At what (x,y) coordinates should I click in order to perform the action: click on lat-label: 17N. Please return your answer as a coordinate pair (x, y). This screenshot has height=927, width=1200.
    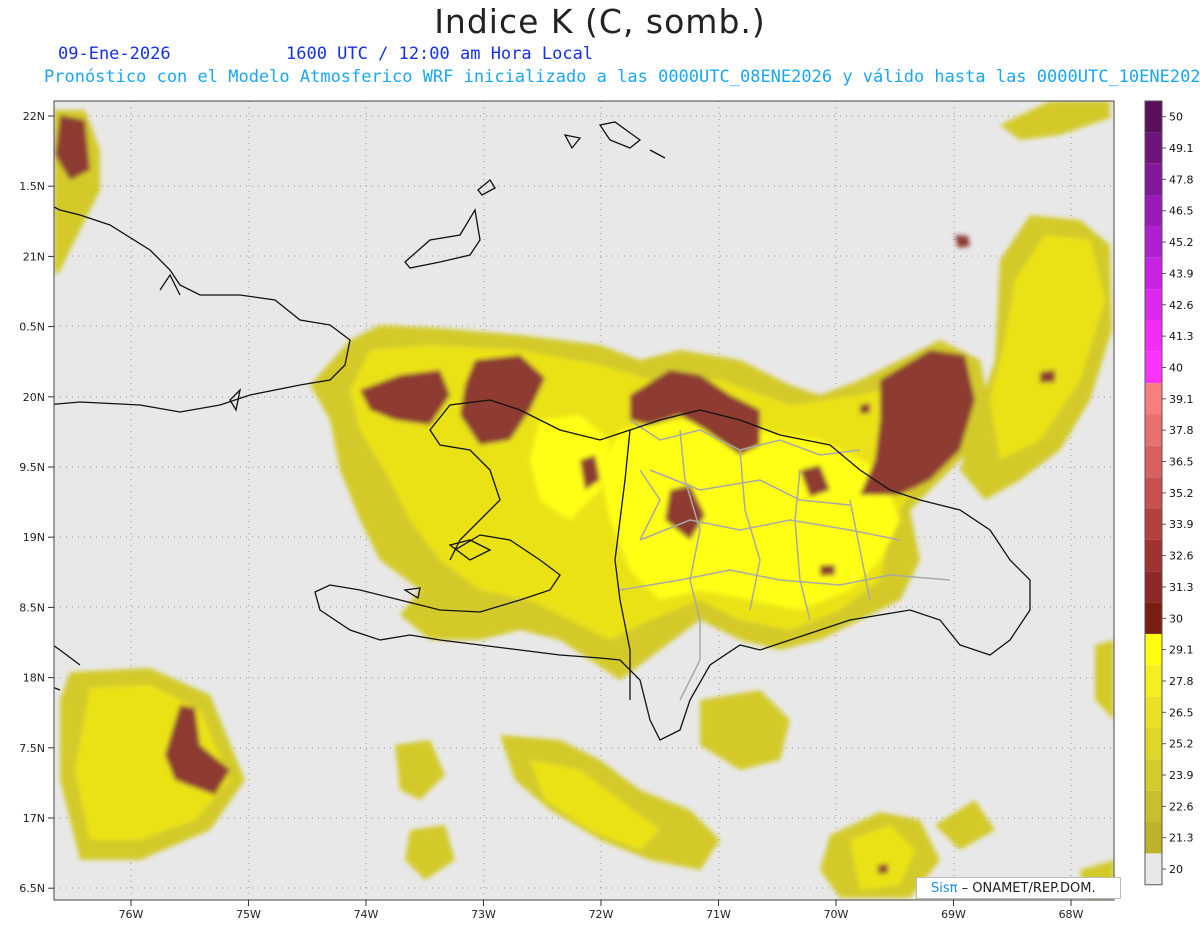
    Looking at the image, I should click on (34, 818).